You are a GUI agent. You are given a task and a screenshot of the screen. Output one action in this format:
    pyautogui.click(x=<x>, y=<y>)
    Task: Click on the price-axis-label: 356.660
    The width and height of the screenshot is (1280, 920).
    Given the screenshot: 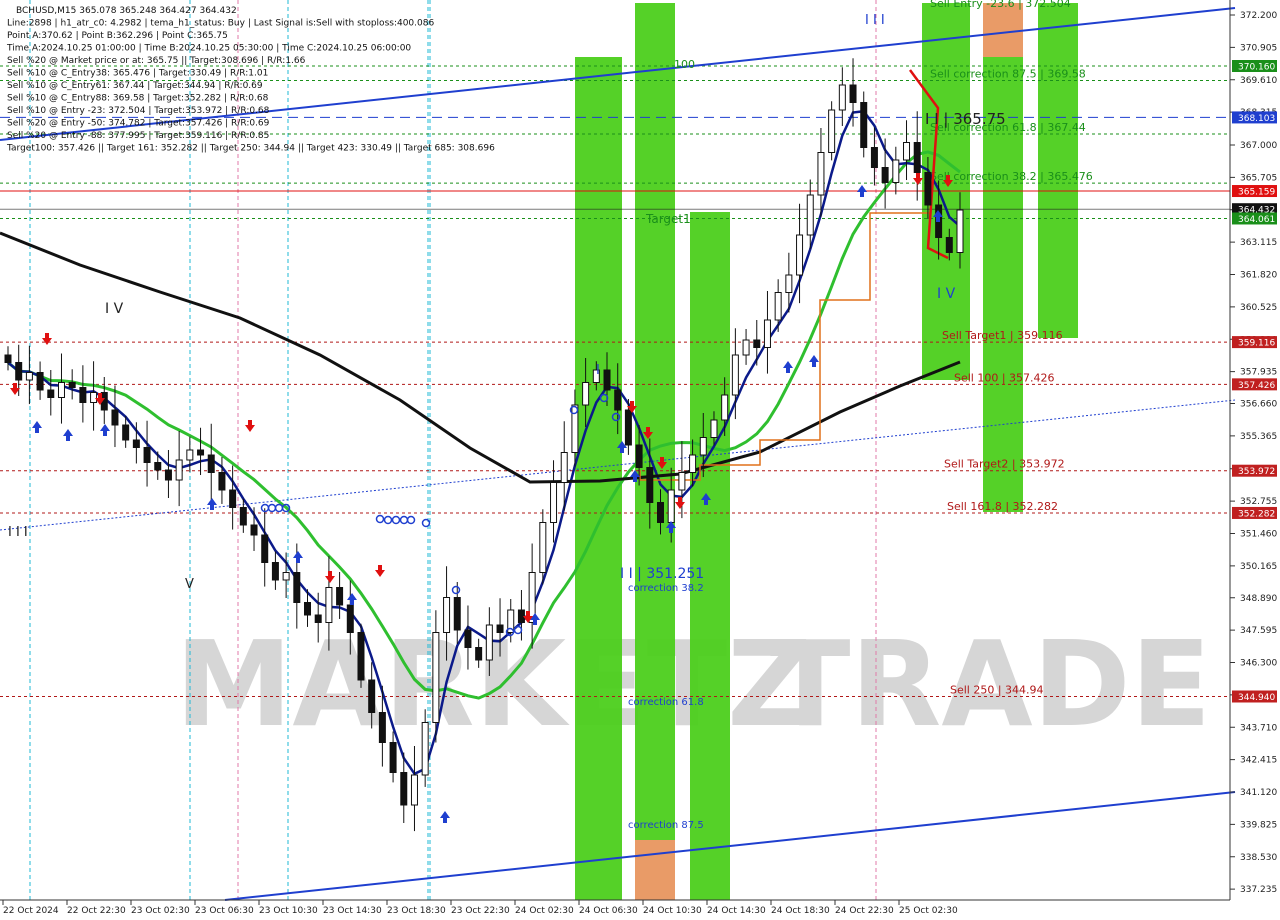 What is the action you would take?
    pyautogui.click(x=1258, y=405)
    